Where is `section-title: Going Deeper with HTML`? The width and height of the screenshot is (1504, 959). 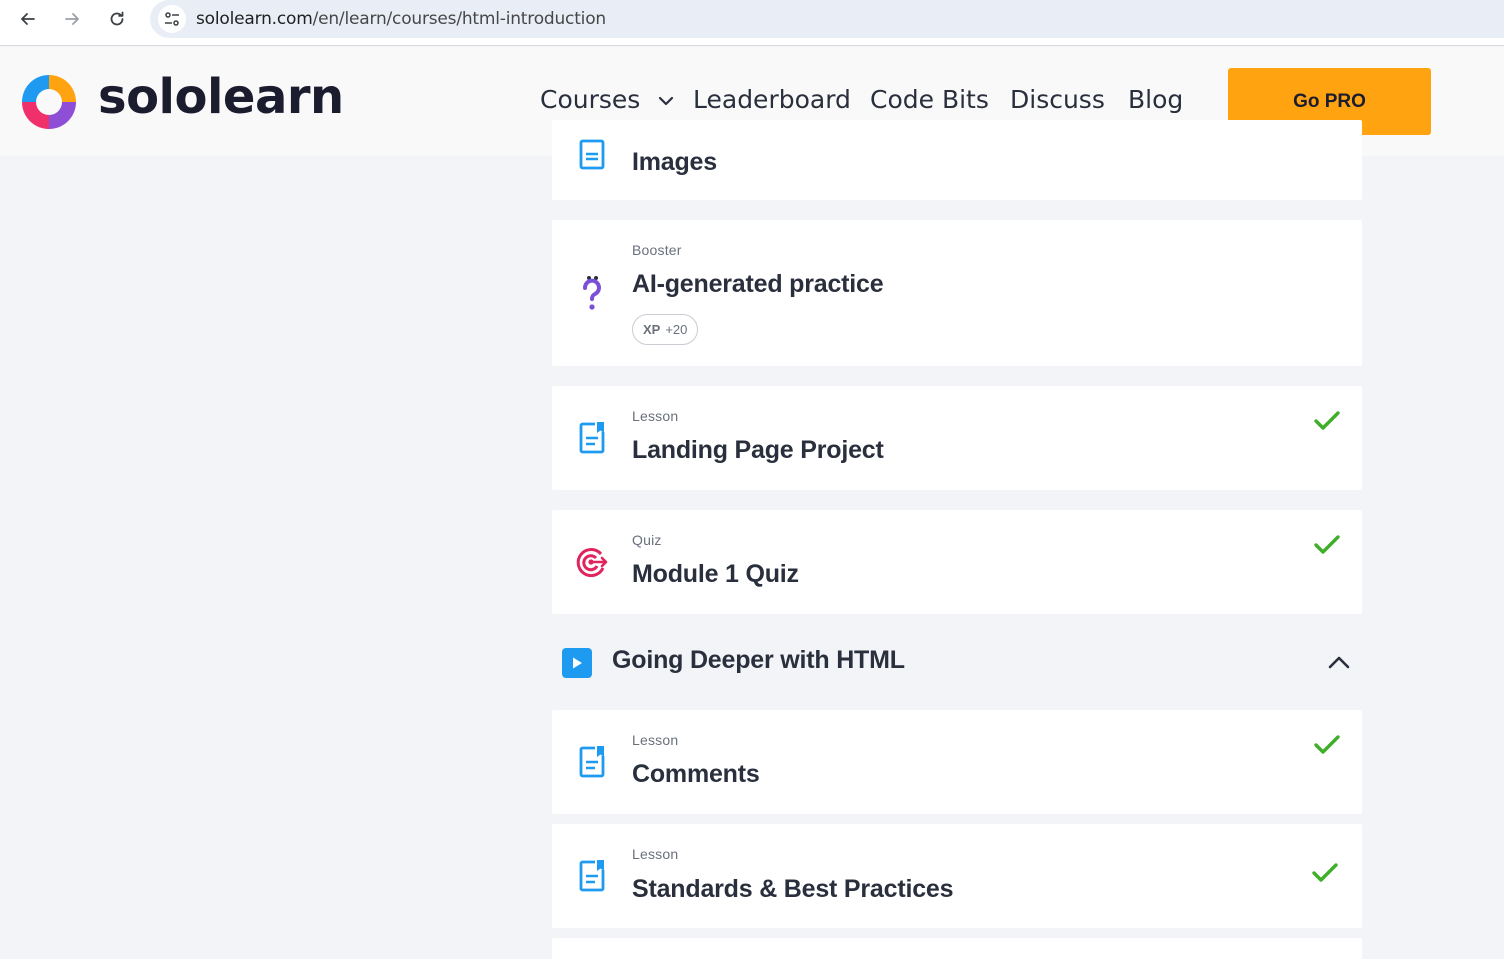 section-title: Going Deeper with HTML is located at coordinates (758, 660).